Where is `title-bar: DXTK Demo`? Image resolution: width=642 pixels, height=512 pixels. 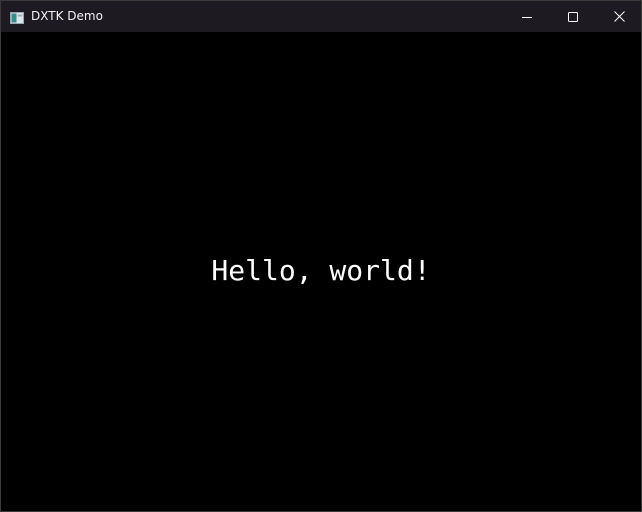 title-bar: DXTK Demo is located at coordinates (321, 16).